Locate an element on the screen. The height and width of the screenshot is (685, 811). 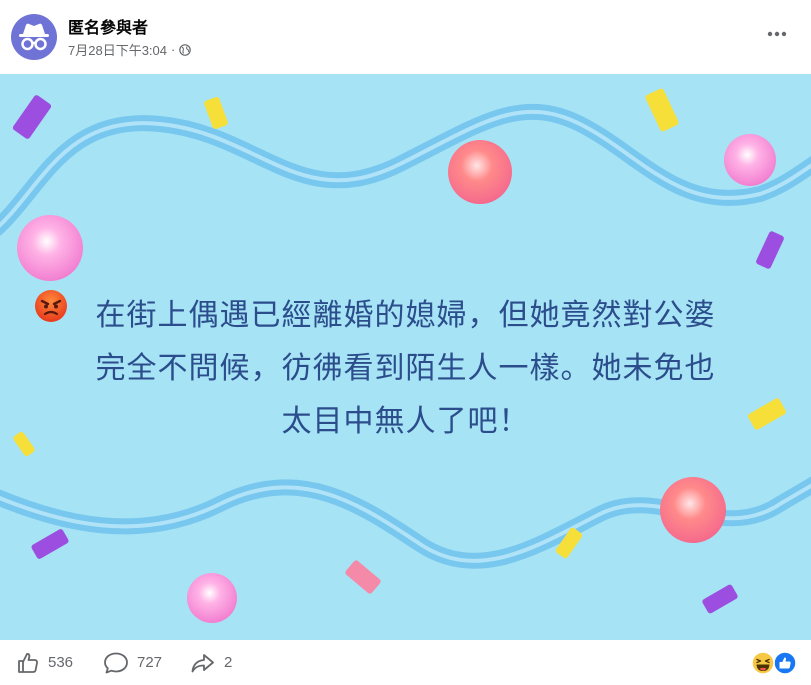
author-name: 匿名參與者 is located at coordinates (108, 26).